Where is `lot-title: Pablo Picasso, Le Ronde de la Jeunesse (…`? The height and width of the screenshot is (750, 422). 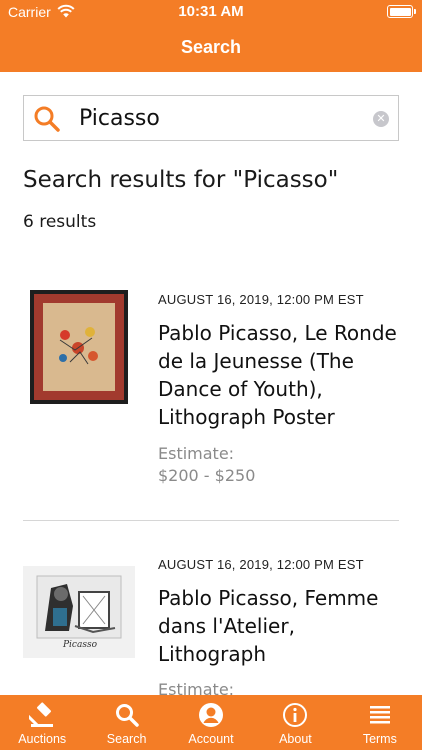 lot-title: Pablo Picasso, Le Ronde de la Jeunesse (… is located at coordinates (283, 375).